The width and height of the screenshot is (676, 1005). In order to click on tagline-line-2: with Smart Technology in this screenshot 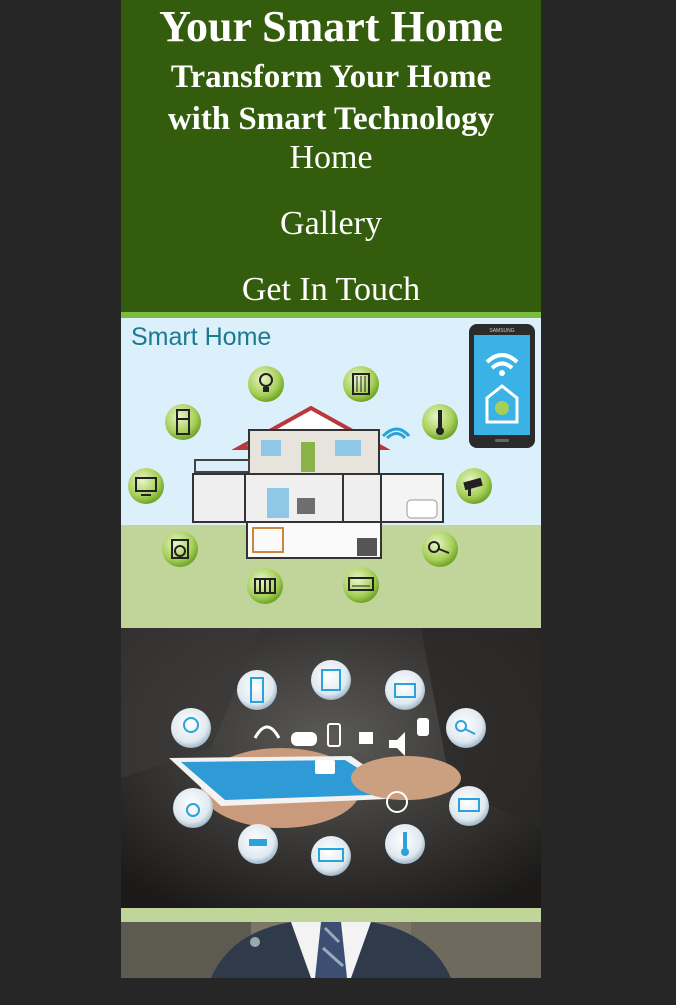, I will do `click(331, 119)`.